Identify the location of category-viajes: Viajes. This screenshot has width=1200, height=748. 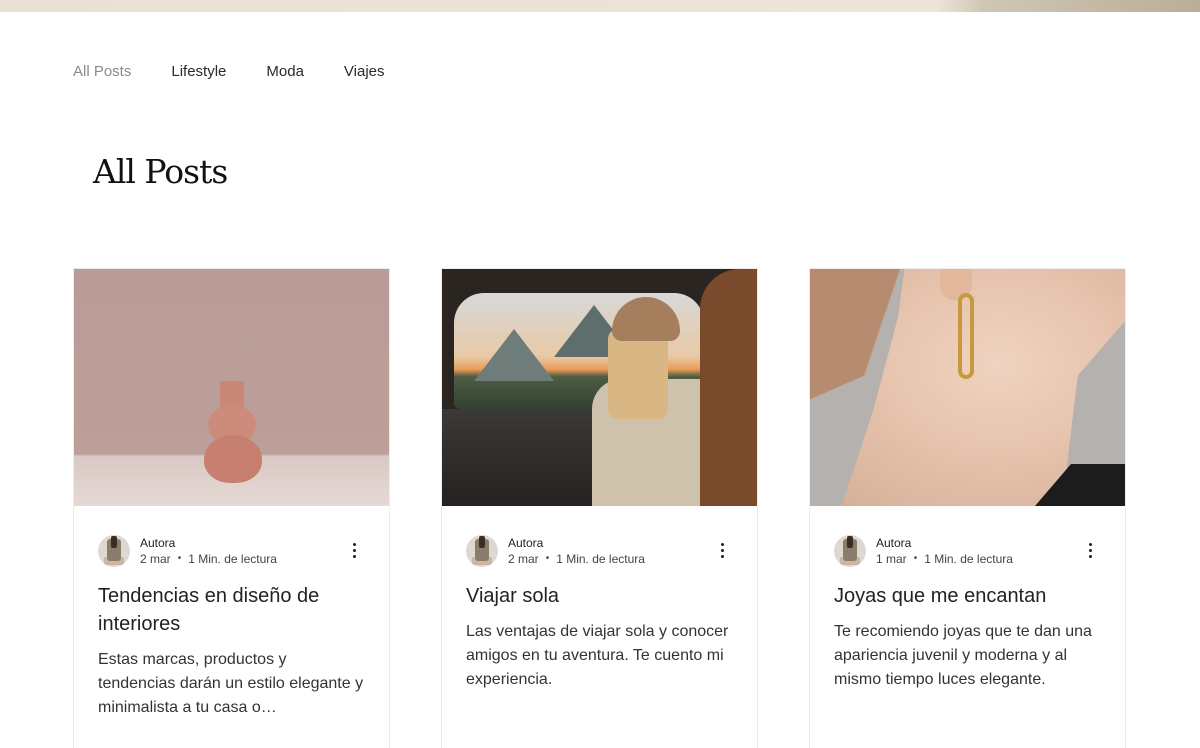
(364, 72).